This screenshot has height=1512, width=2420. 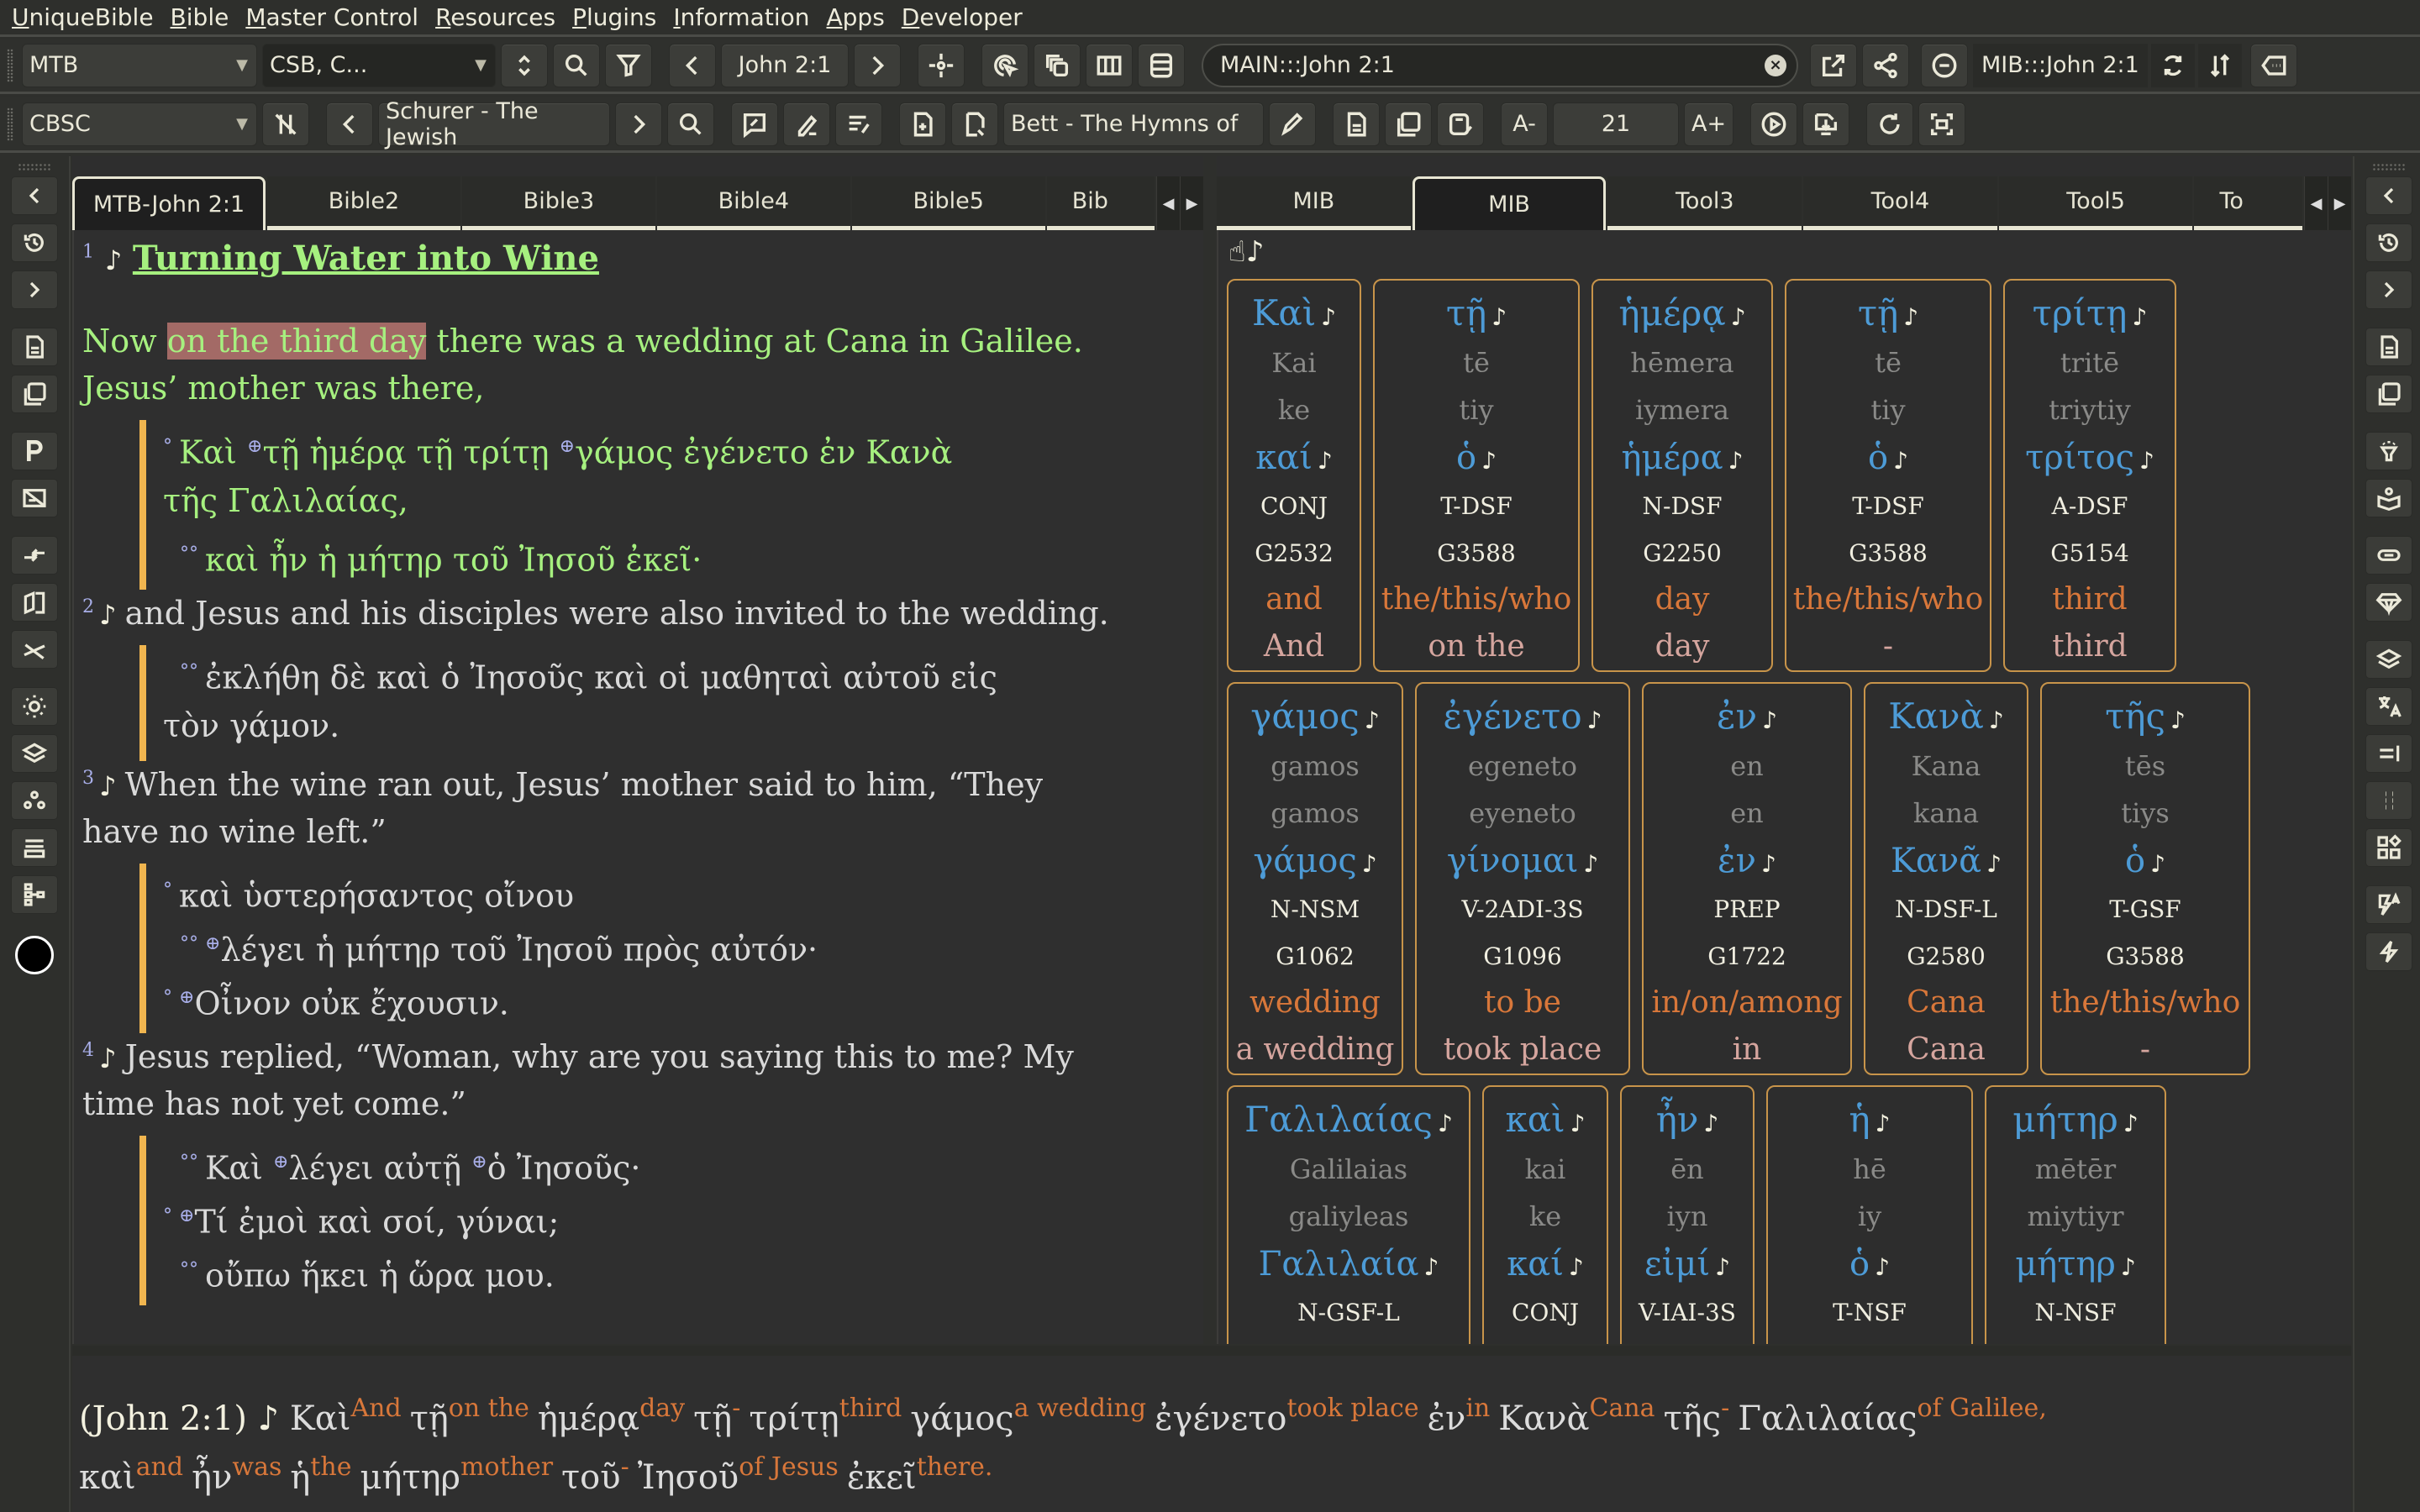 What do you see at coordinates (2316, 203) in the screenshot?
I see `tab-scroll-left-icon: ◀` at bounding box center [2316, 203].